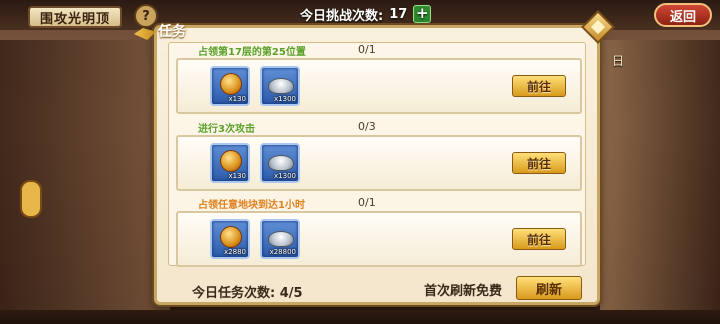 This screenshot has width=720, height=324. Describe the element at coordinates (398, 14) in the screenshot. I see `challenge-count: 17` at that location.